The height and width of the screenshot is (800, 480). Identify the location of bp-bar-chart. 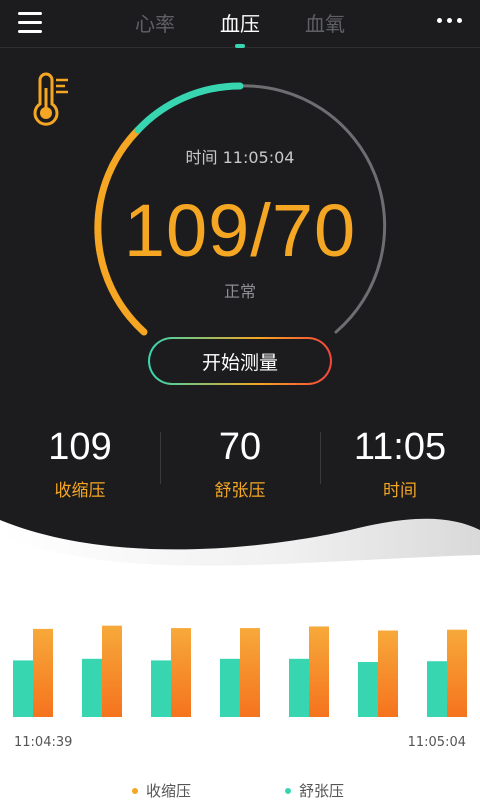
(240, 671).